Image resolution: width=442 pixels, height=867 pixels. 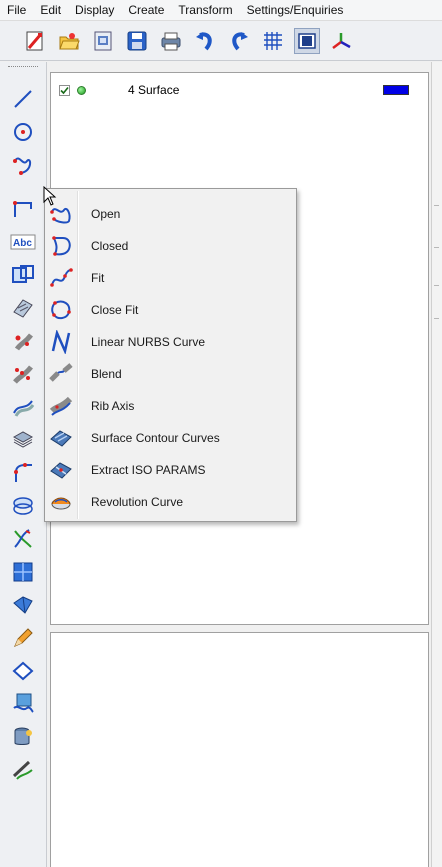 What do you see at coordinates (23, 165) in the screenshot?
I see `curve-icon` at bounding box center [23, 165].